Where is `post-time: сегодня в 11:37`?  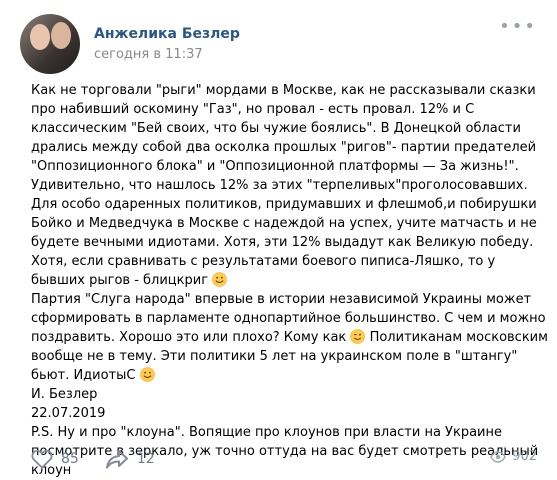
post-time: сегодня в 11:37 is located at coordinates (167, 55).